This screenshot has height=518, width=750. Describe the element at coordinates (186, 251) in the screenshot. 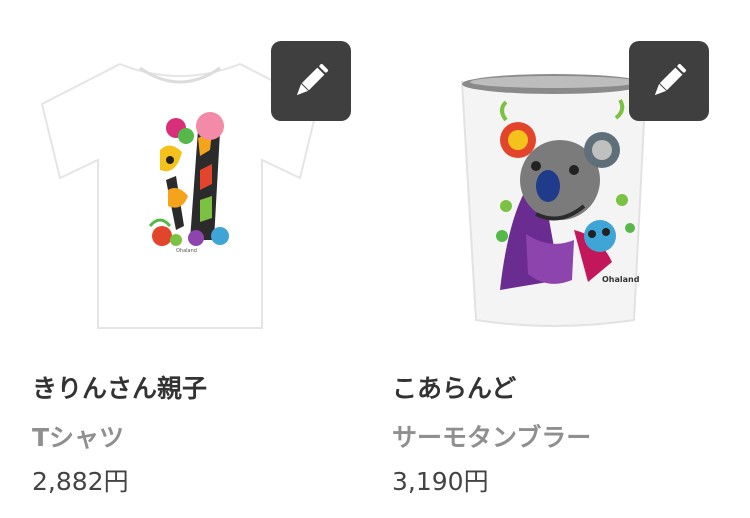

I see `svg-text: Ohaland` at that location.